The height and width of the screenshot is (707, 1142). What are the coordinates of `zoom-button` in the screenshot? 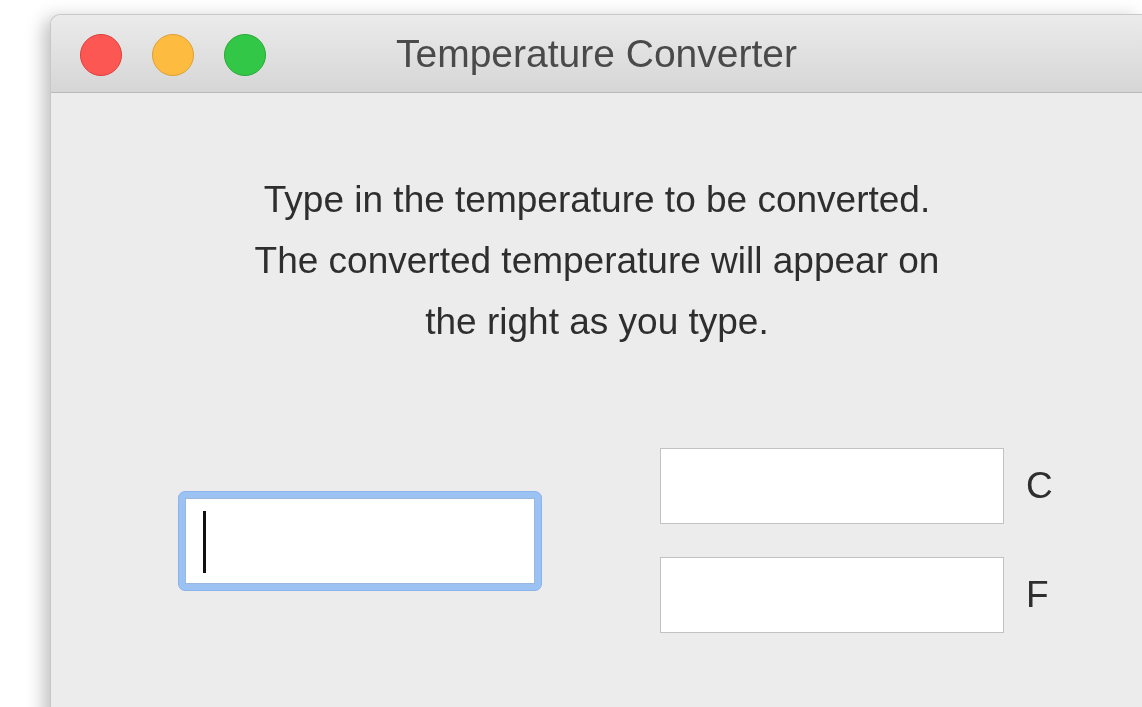 It's located at (245, 55).